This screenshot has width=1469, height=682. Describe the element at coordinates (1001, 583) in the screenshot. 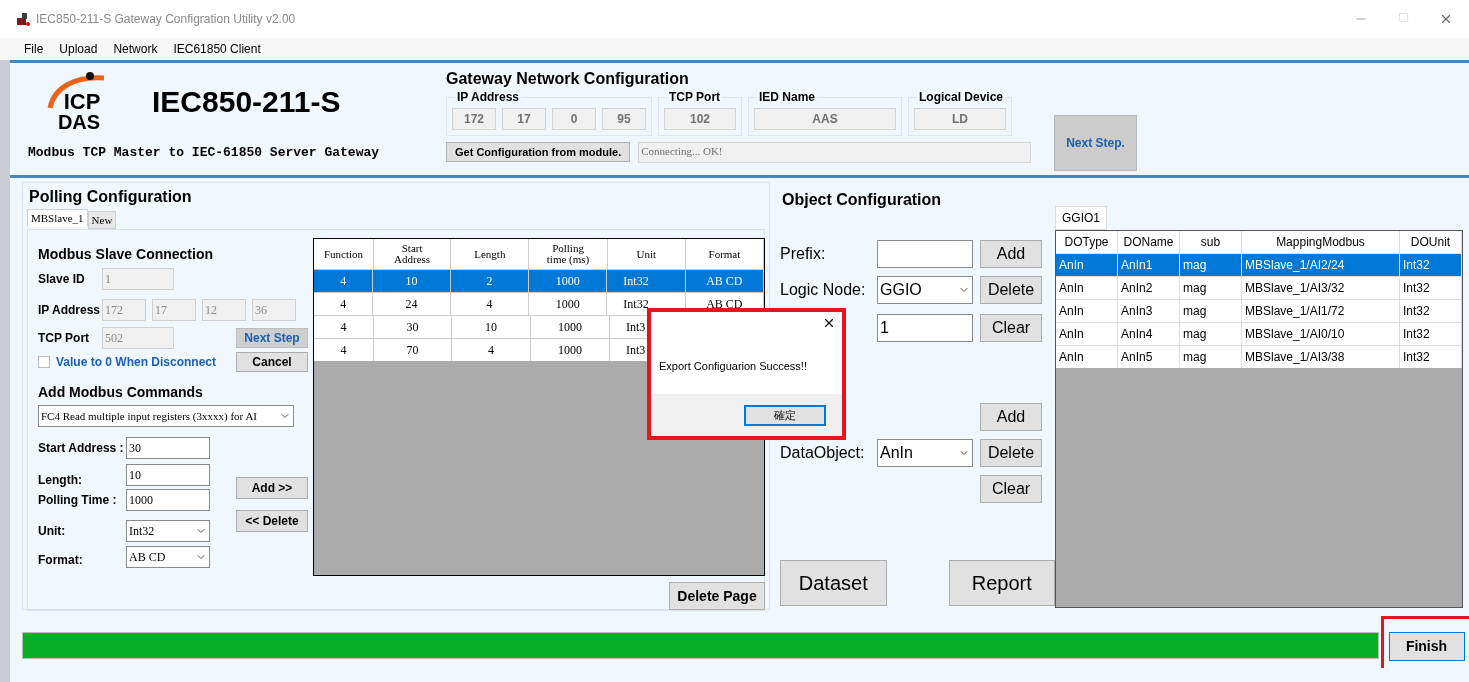

I see `report-button: Report` at that location.